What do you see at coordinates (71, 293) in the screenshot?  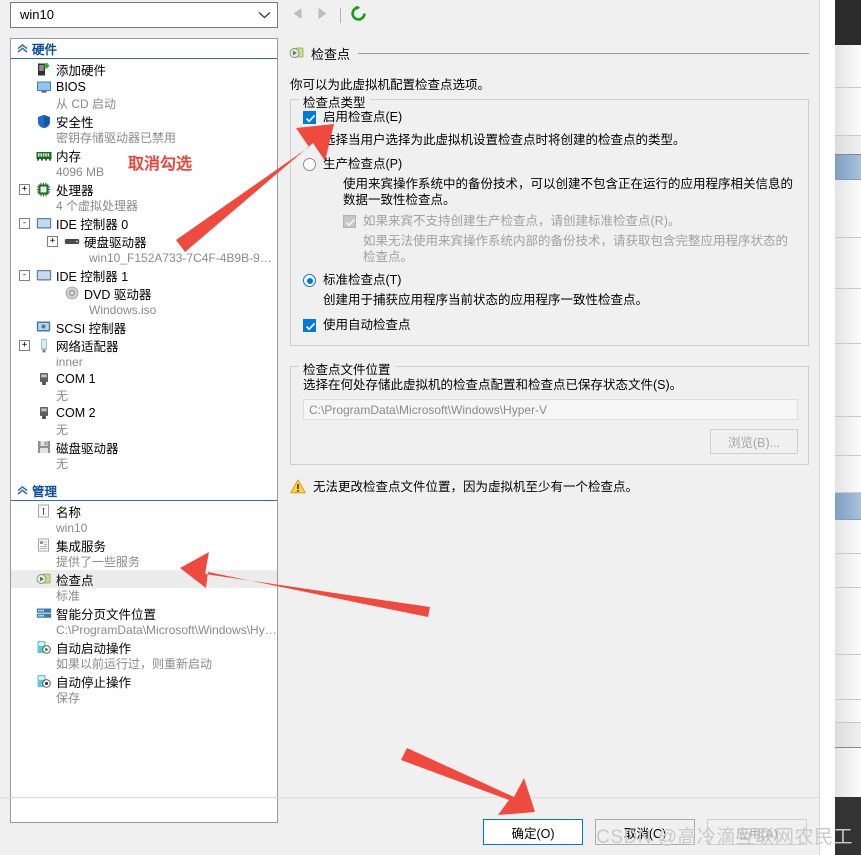 I see `dvd-drive-icon` at bounding box center [71, 293].